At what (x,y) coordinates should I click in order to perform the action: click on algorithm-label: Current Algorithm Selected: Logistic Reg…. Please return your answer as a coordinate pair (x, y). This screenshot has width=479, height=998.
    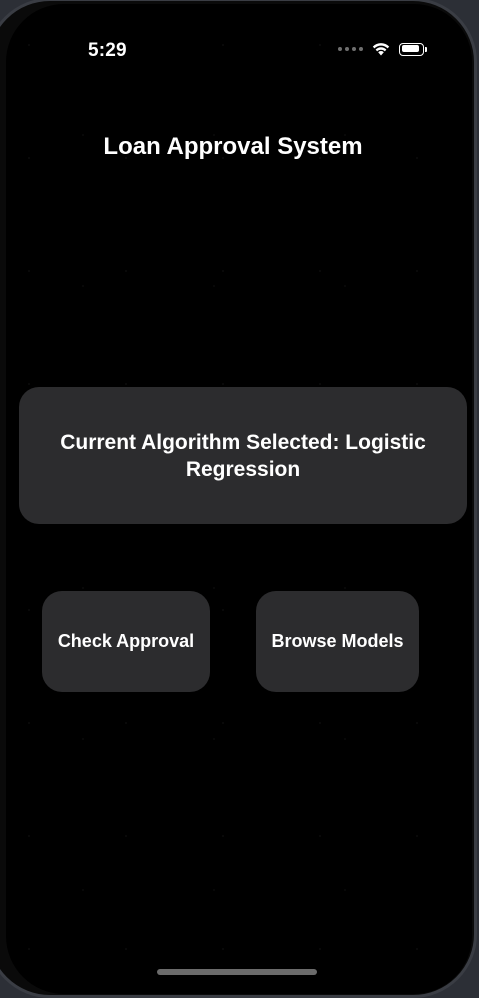
    Looking at the image, I should click on (243, 455).